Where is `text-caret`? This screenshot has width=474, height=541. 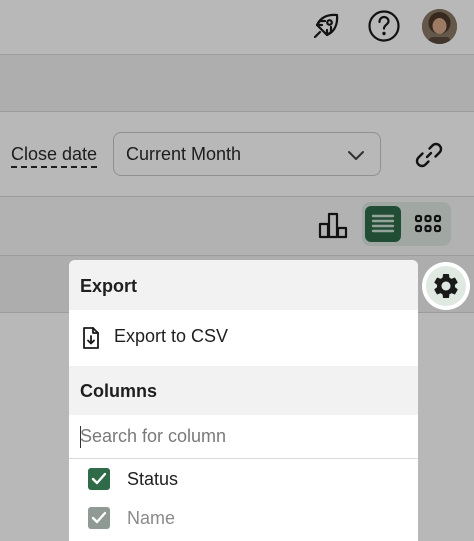
text-caret is located at coordinates (80, 437).